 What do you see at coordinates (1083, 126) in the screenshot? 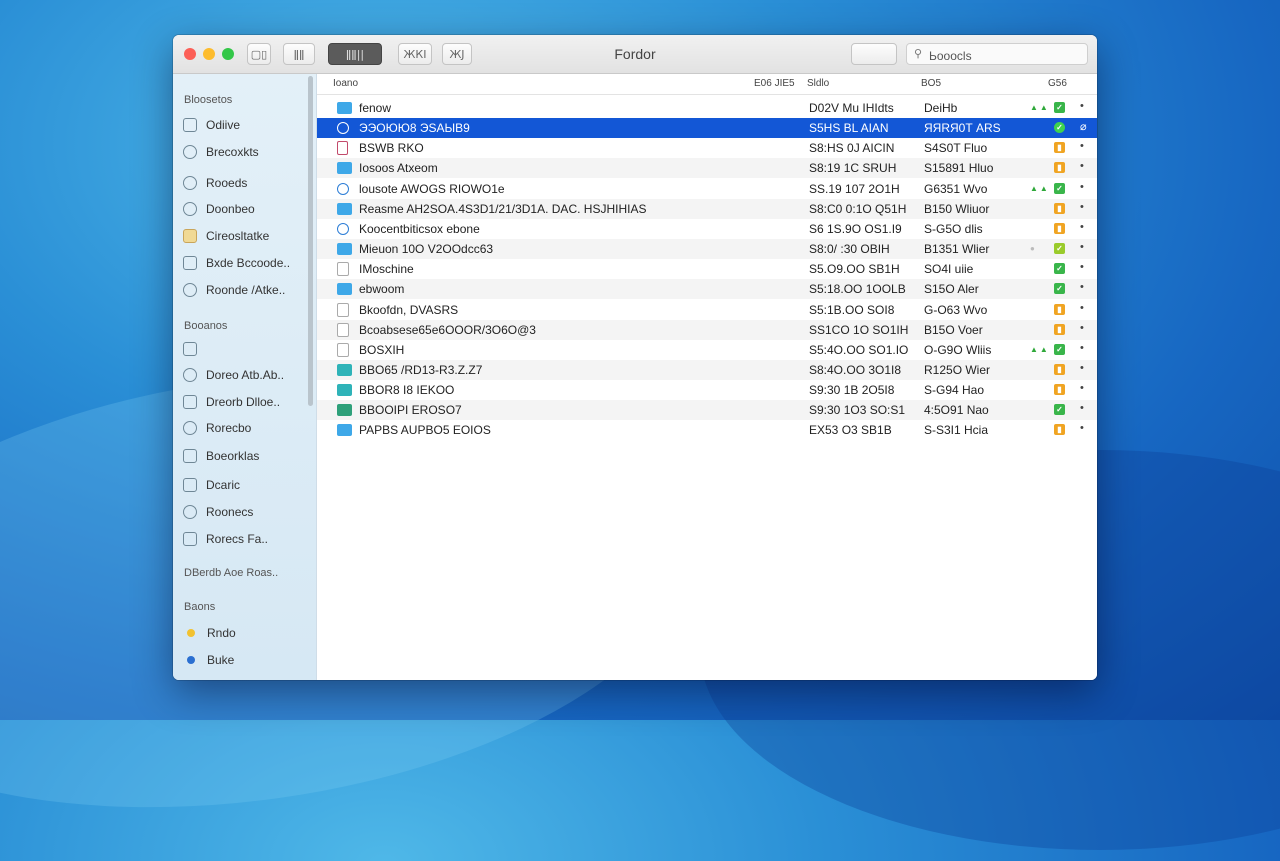
I see `row-action-icon: ⌀` at bounding box center [1083, 126].